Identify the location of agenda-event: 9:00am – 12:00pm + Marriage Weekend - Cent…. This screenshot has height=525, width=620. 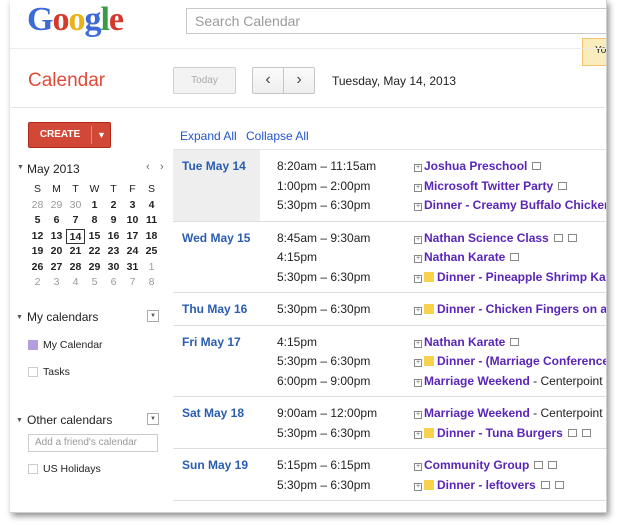
(389, 411).